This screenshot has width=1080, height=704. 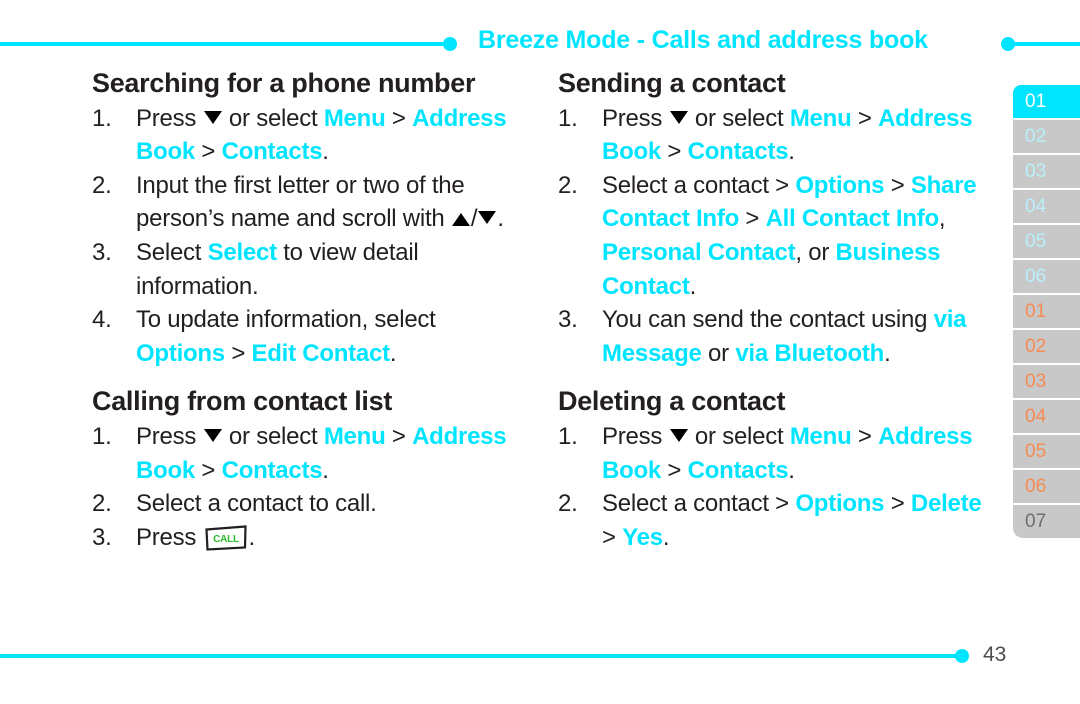 What do you see at coordinates (810, 353) in the screenshot?
I see `menu-path-token: via Bluetooth` at bounding box center [810, 353].